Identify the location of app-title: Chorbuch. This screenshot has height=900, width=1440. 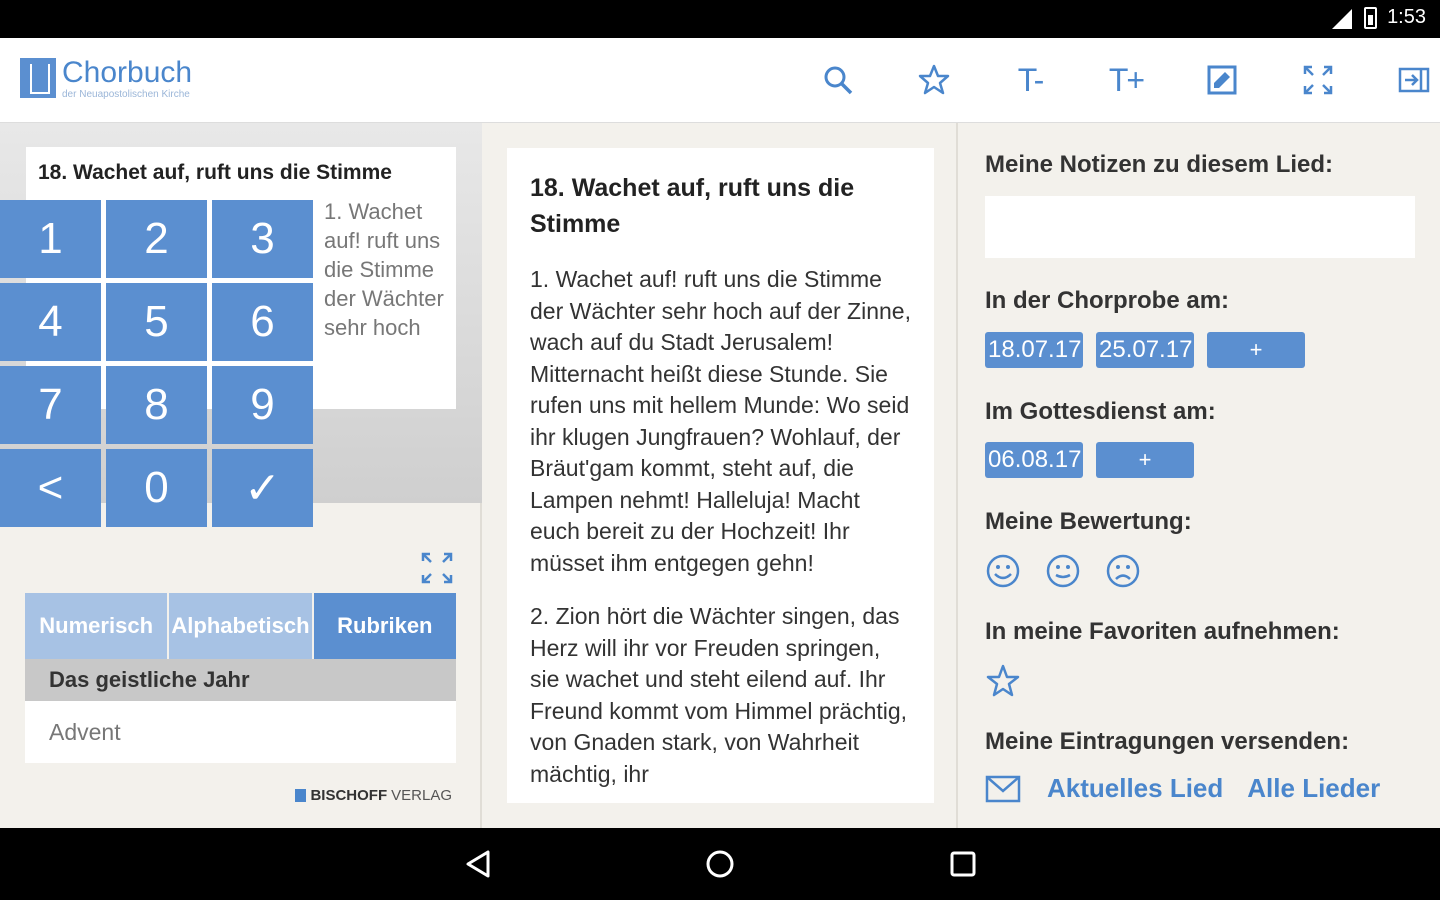
(127, 72).